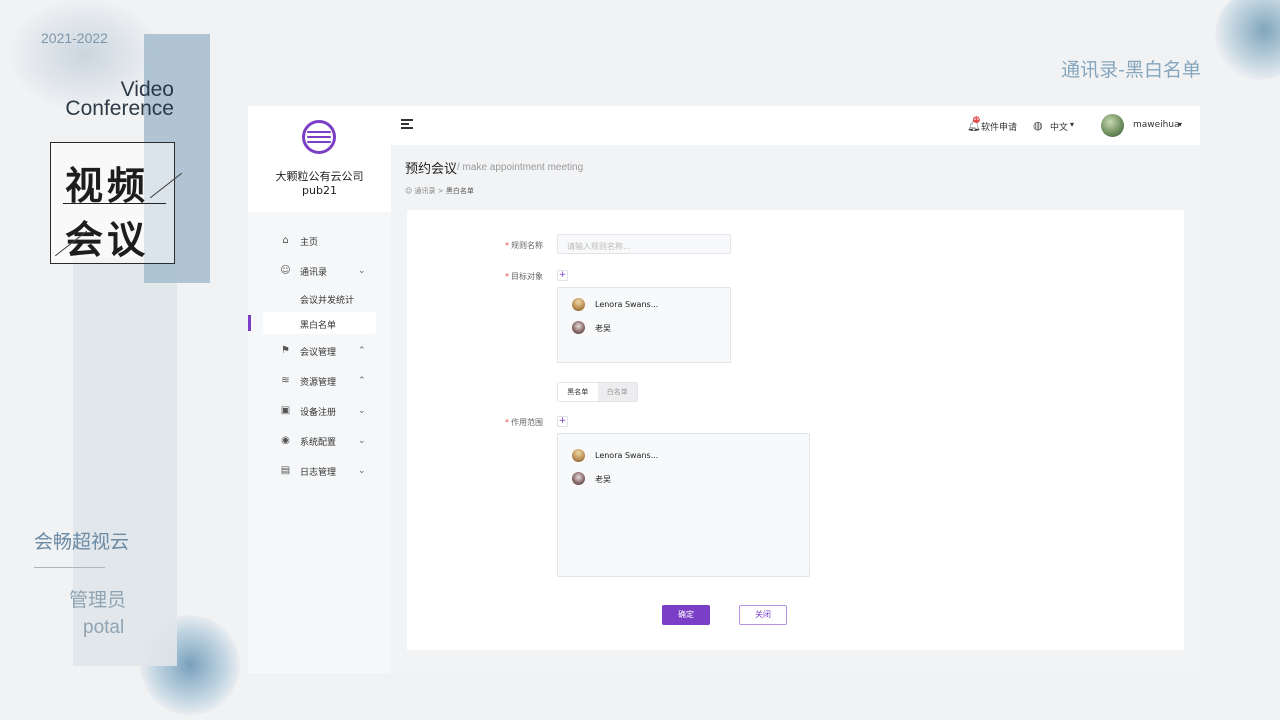  Describe the element at coordinates (524, 276) in the screenshot. I see `target-label: * 目标对象` at that location.